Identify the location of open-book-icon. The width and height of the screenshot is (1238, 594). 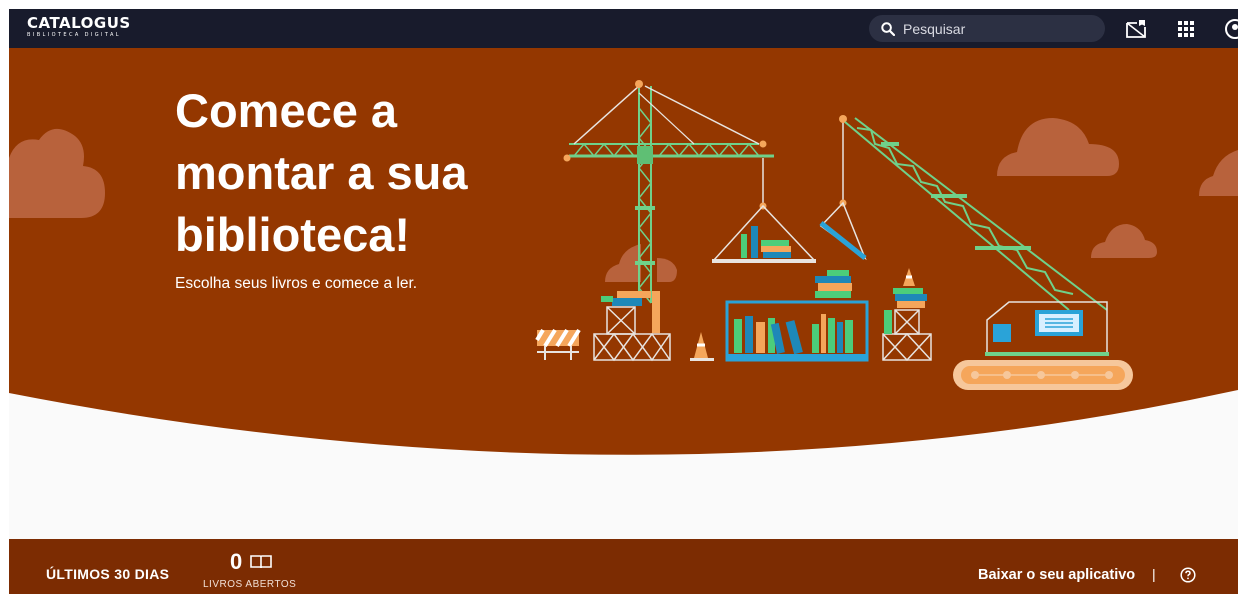
(261, 562).